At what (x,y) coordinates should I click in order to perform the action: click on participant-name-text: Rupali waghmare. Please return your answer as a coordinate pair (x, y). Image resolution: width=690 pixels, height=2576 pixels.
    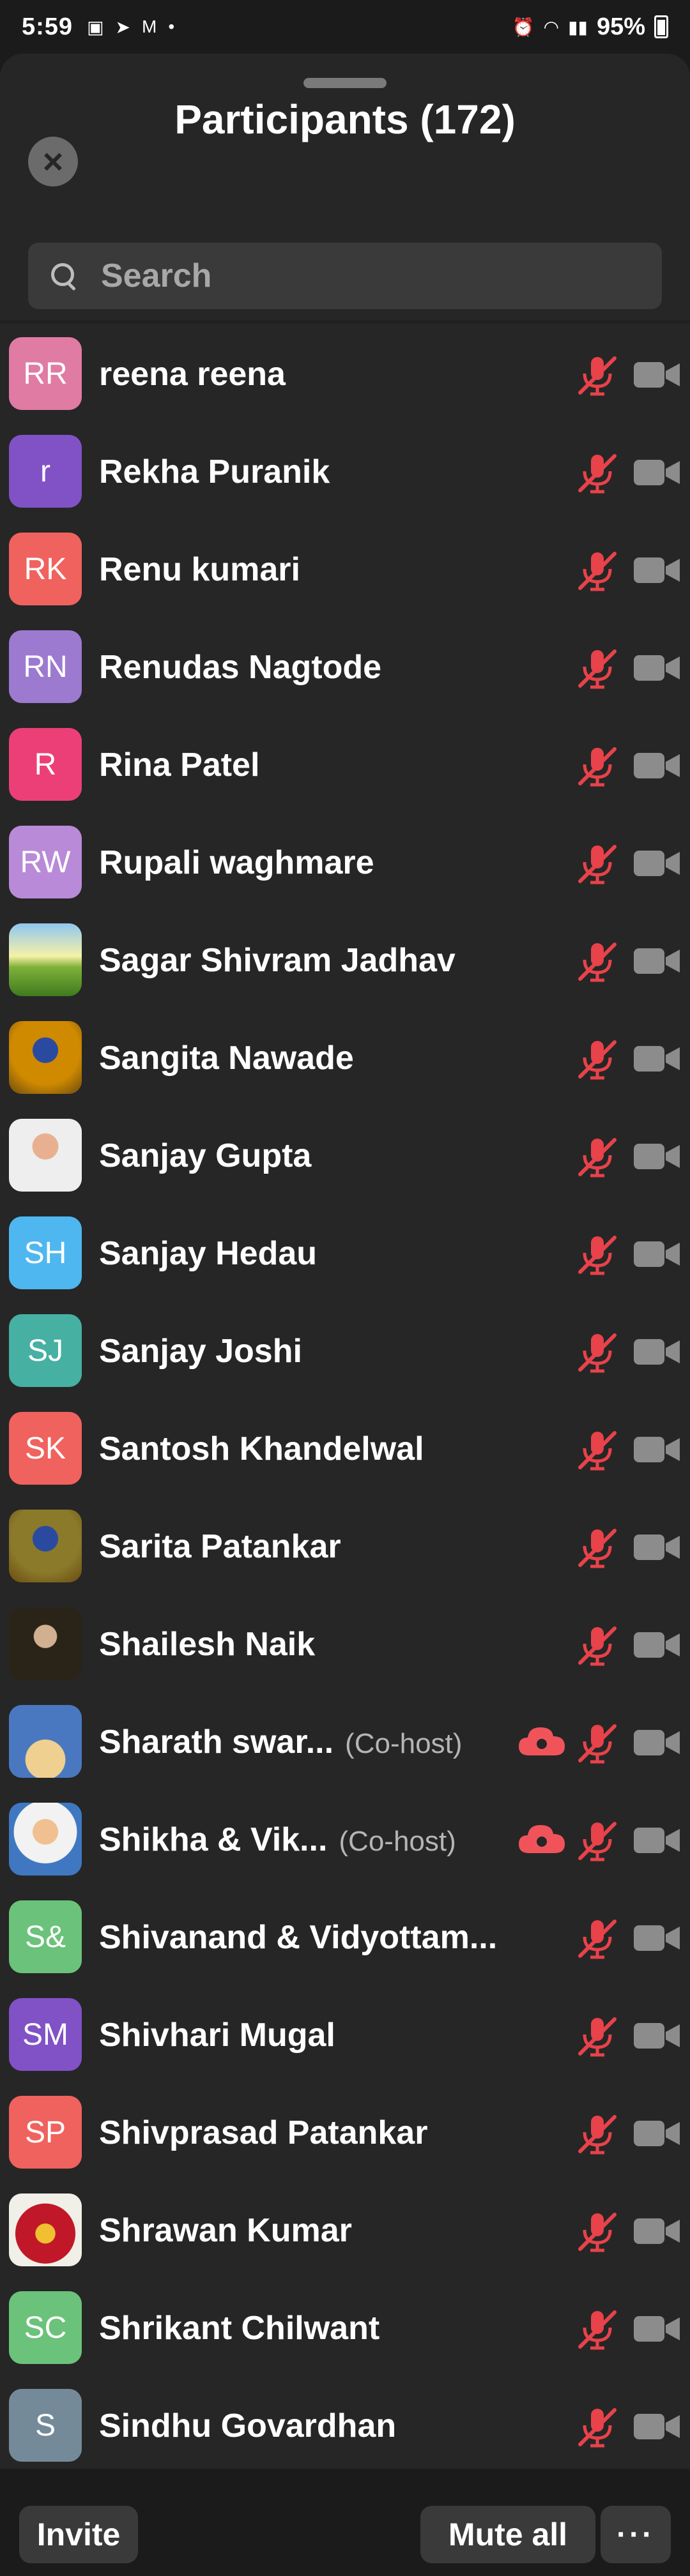
    Looking at the image, I should click on (236, 863).